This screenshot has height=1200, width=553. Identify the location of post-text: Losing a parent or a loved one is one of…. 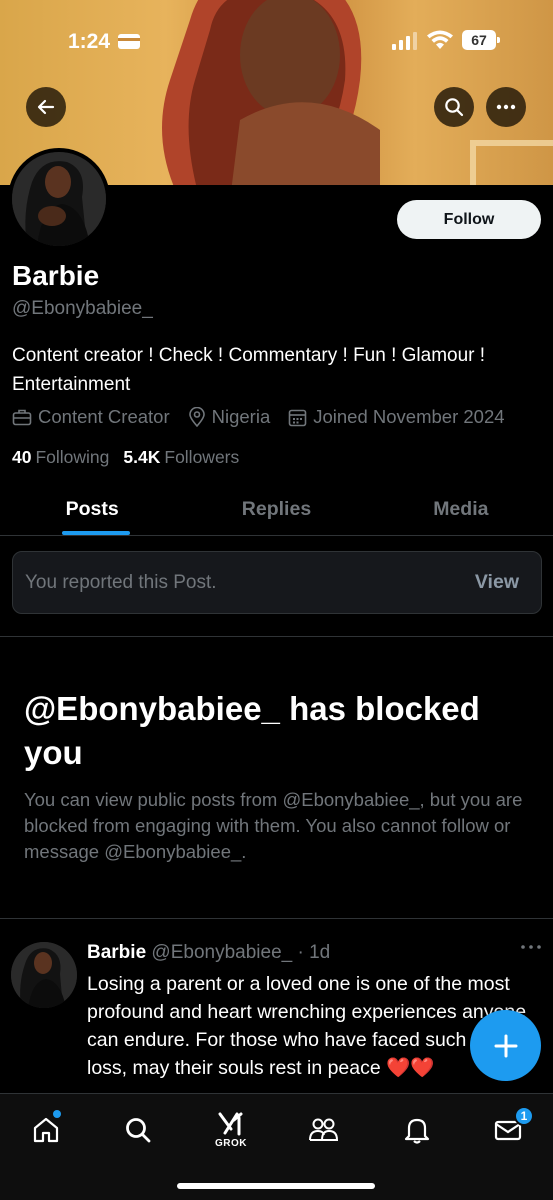
(307, 1026).